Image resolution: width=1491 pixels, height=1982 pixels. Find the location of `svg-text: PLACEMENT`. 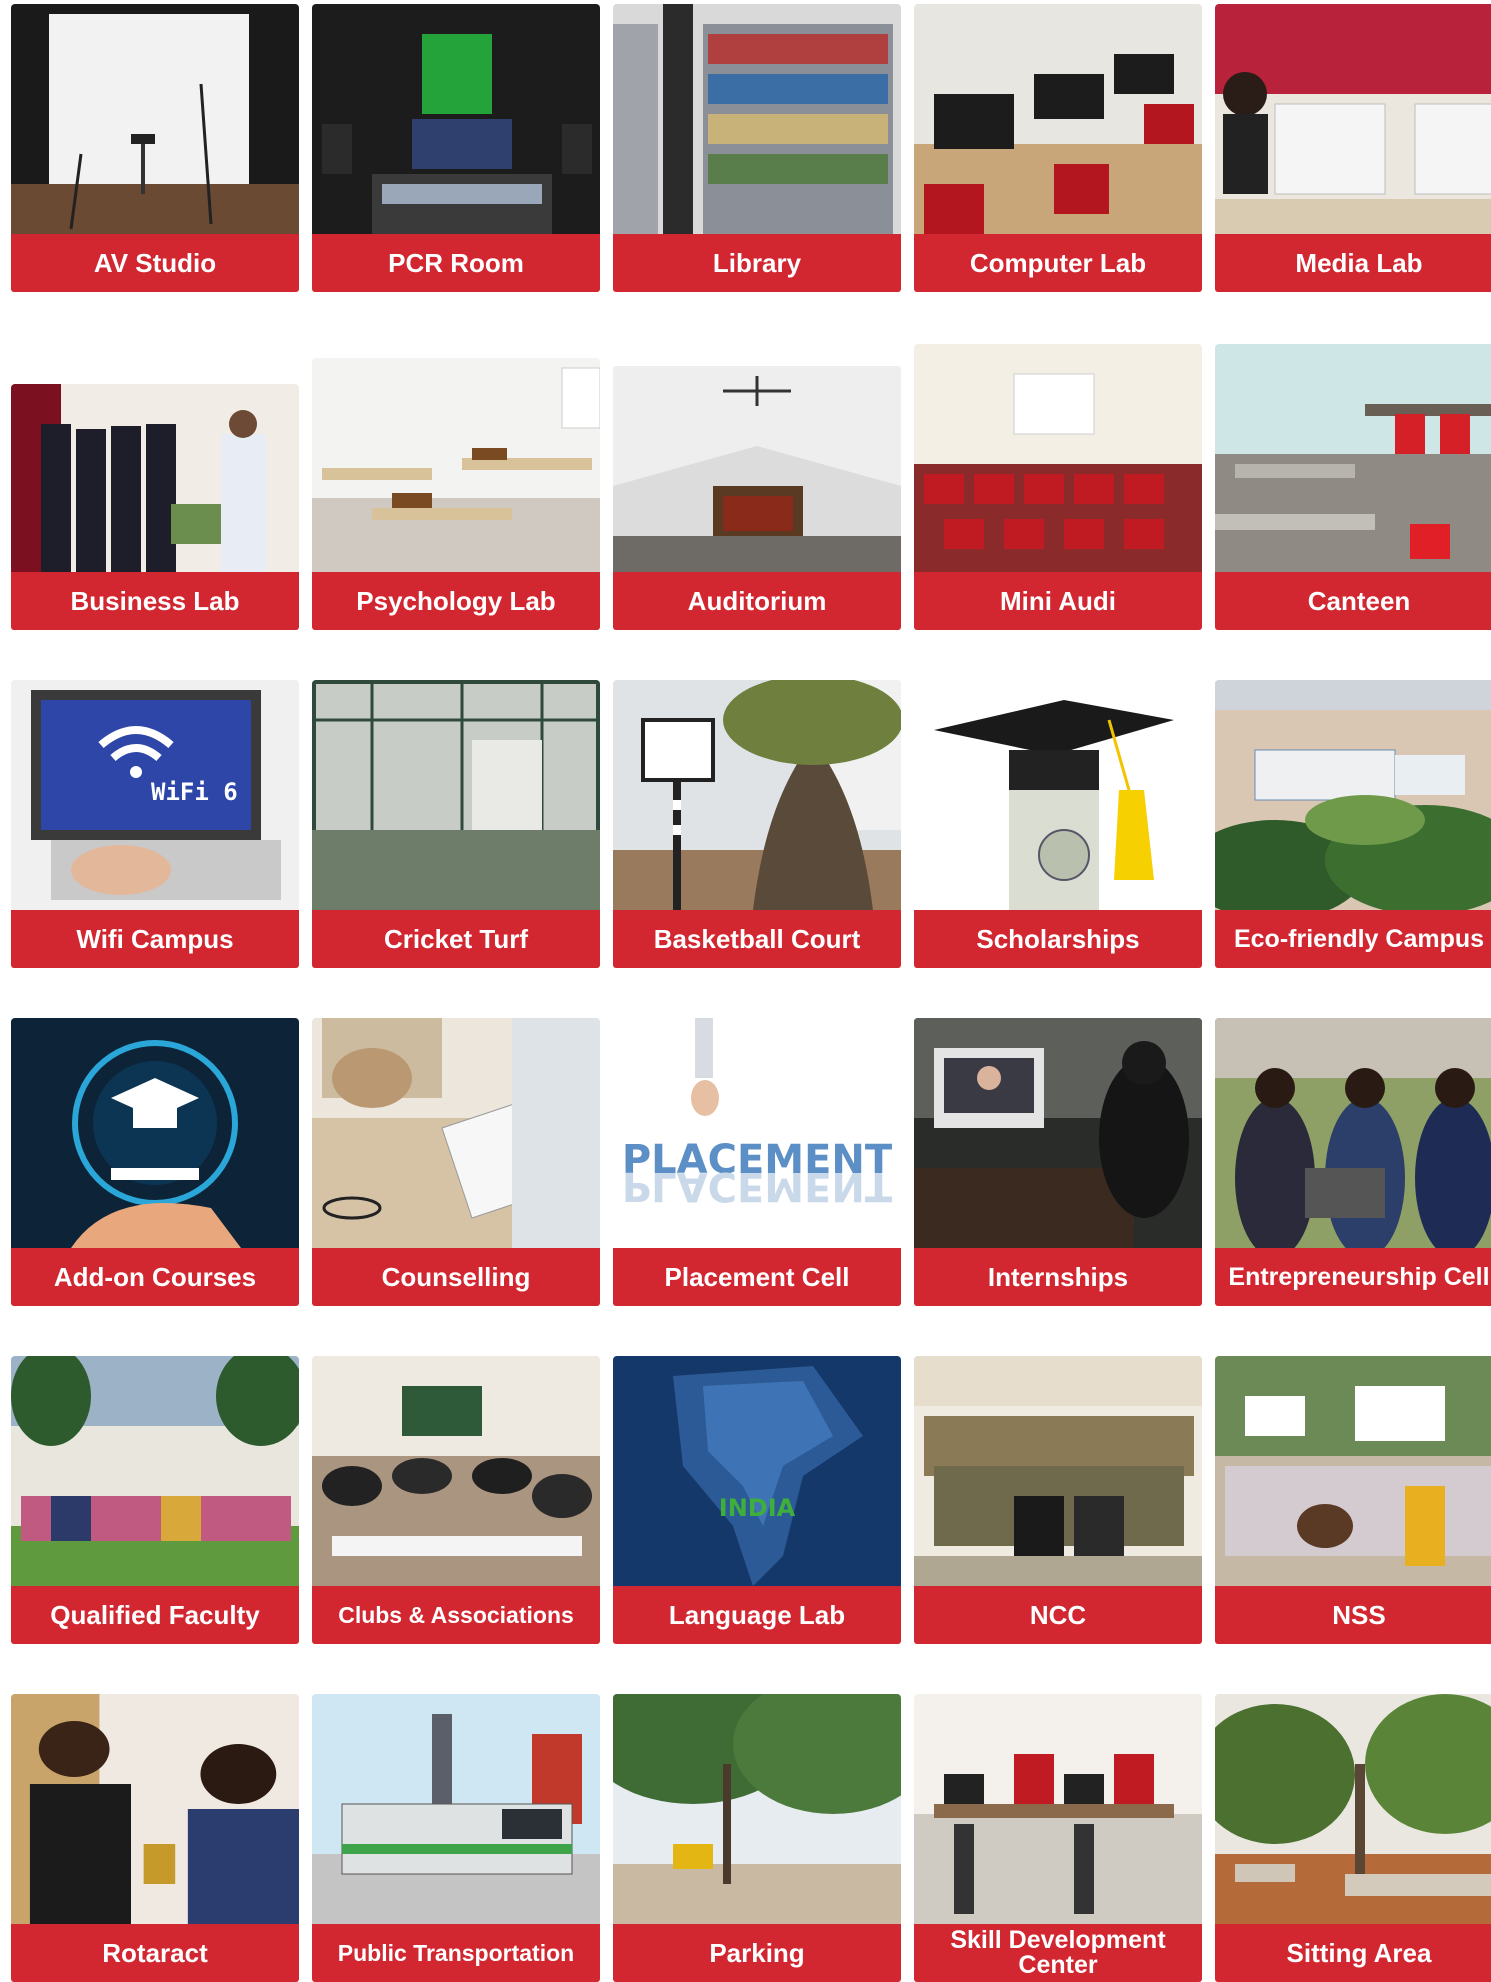

svg-text: PLACEMENT is located at coordinates (757, 1186).